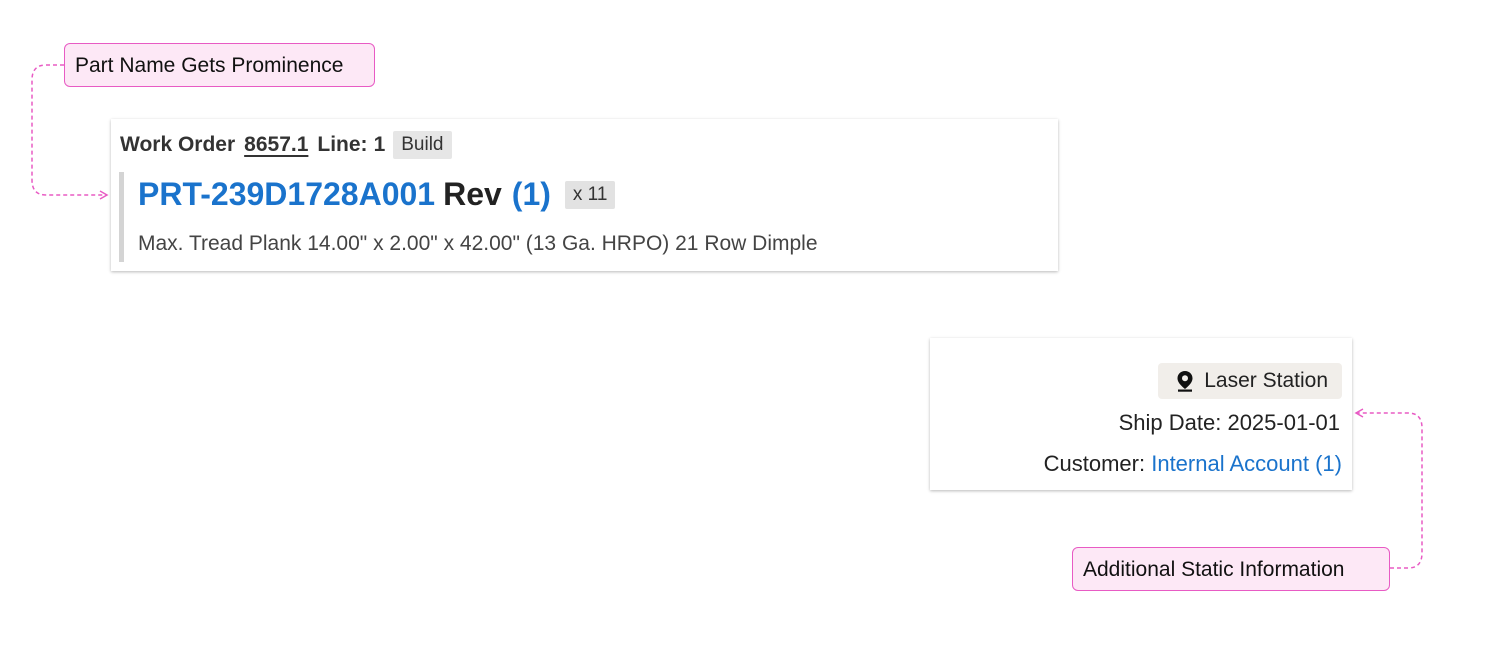 Image resolution: width=1497 pixels, height=654 pixels. What do you see at coordinates (531, 194) in the screenshot?
I see `rev-value-link: (1)` at bounding box center [531, 194].